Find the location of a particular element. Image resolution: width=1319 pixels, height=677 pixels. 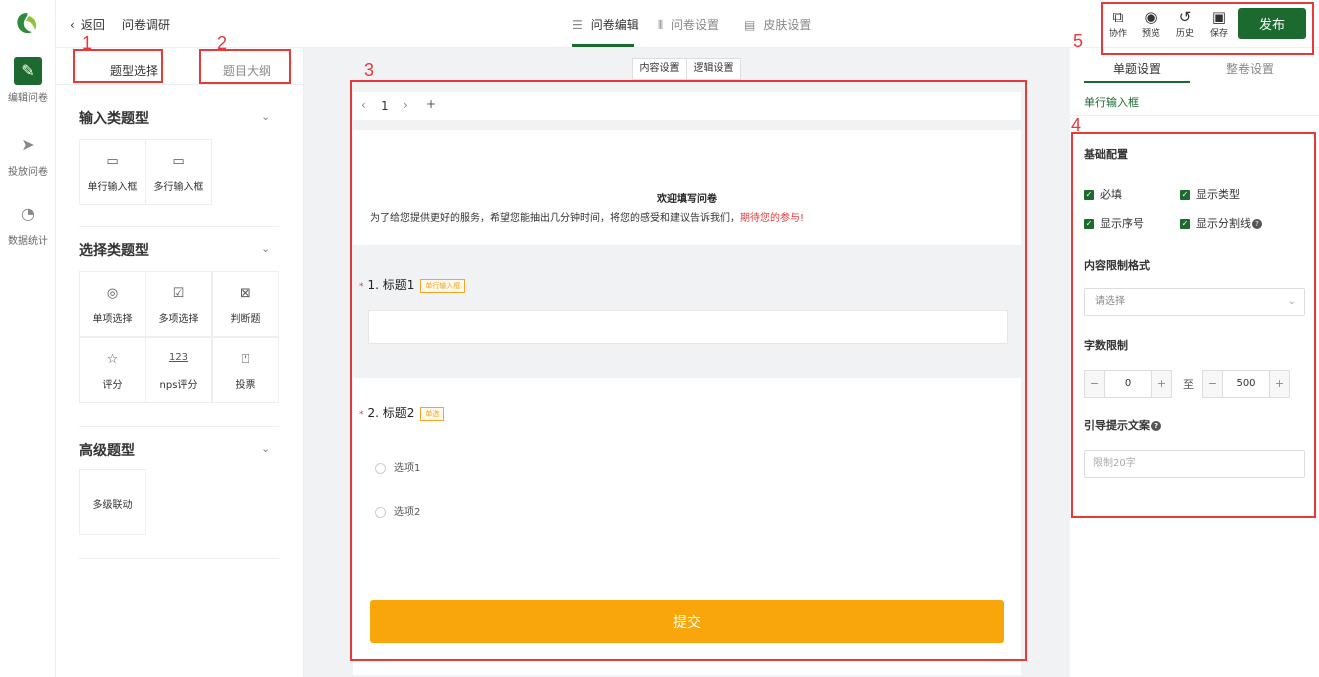

tab-skin-settings: ▤ 皮肤设置 is located at coordinates (777, 24).